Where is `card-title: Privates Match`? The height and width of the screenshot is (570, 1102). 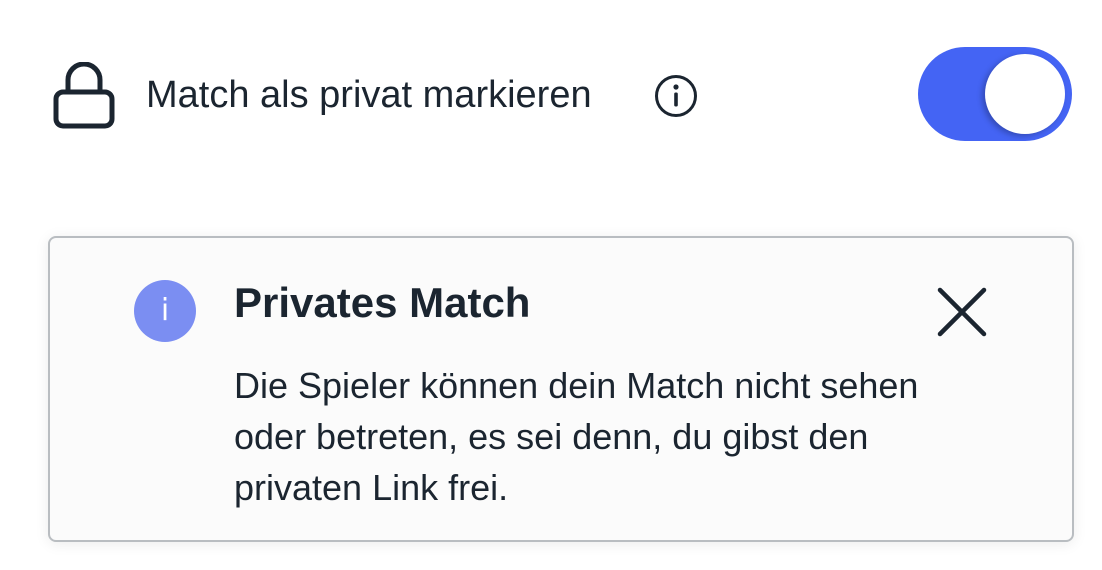 card-title: Privates Match is located at coordinates (382, 302).